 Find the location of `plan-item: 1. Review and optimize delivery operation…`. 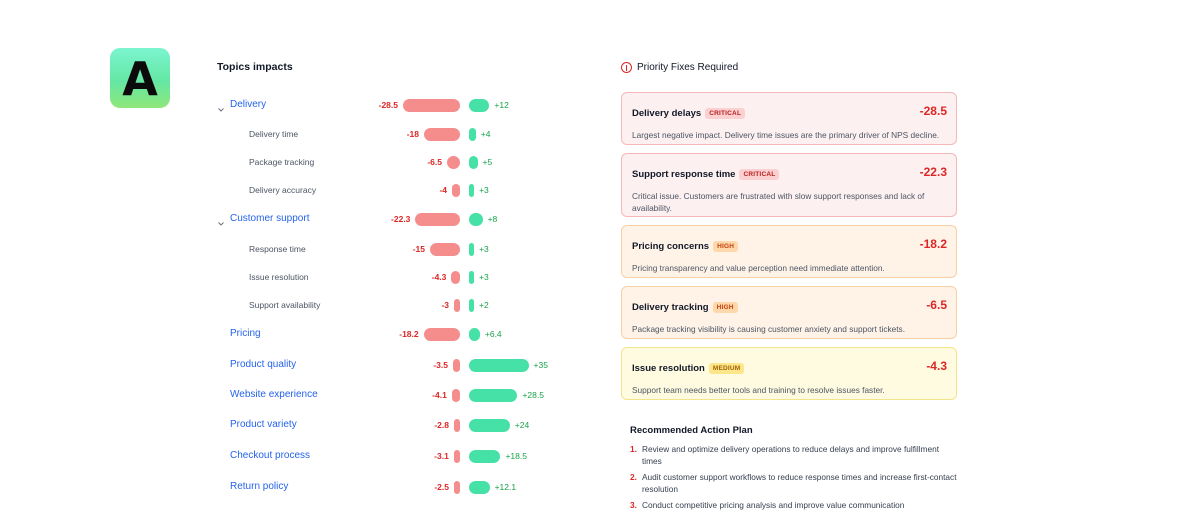

plan-item: 1. Review and optimize delivery operation… is located at coordinates (795, 455).